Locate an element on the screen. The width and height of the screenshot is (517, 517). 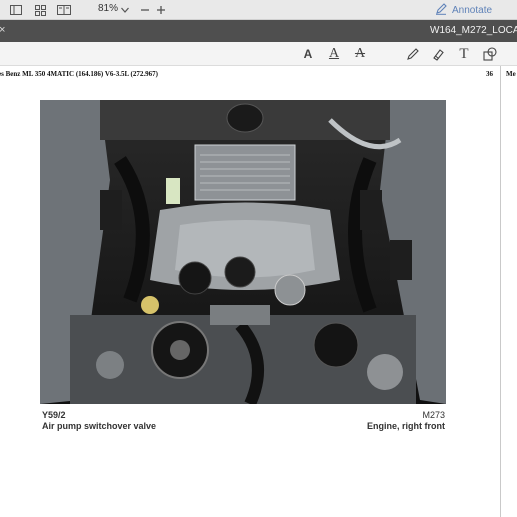
strikethrough-icon: A is located at coordinates (360, 54).